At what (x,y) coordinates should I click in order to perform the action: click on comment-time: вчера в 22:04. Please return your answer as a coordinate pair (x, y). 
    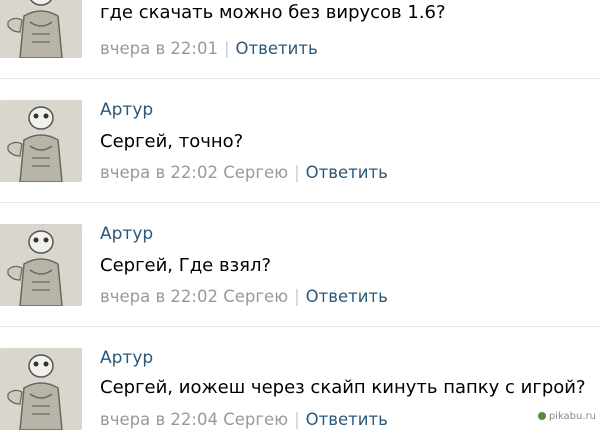
    Looking at the image, I should click on (159, 419).